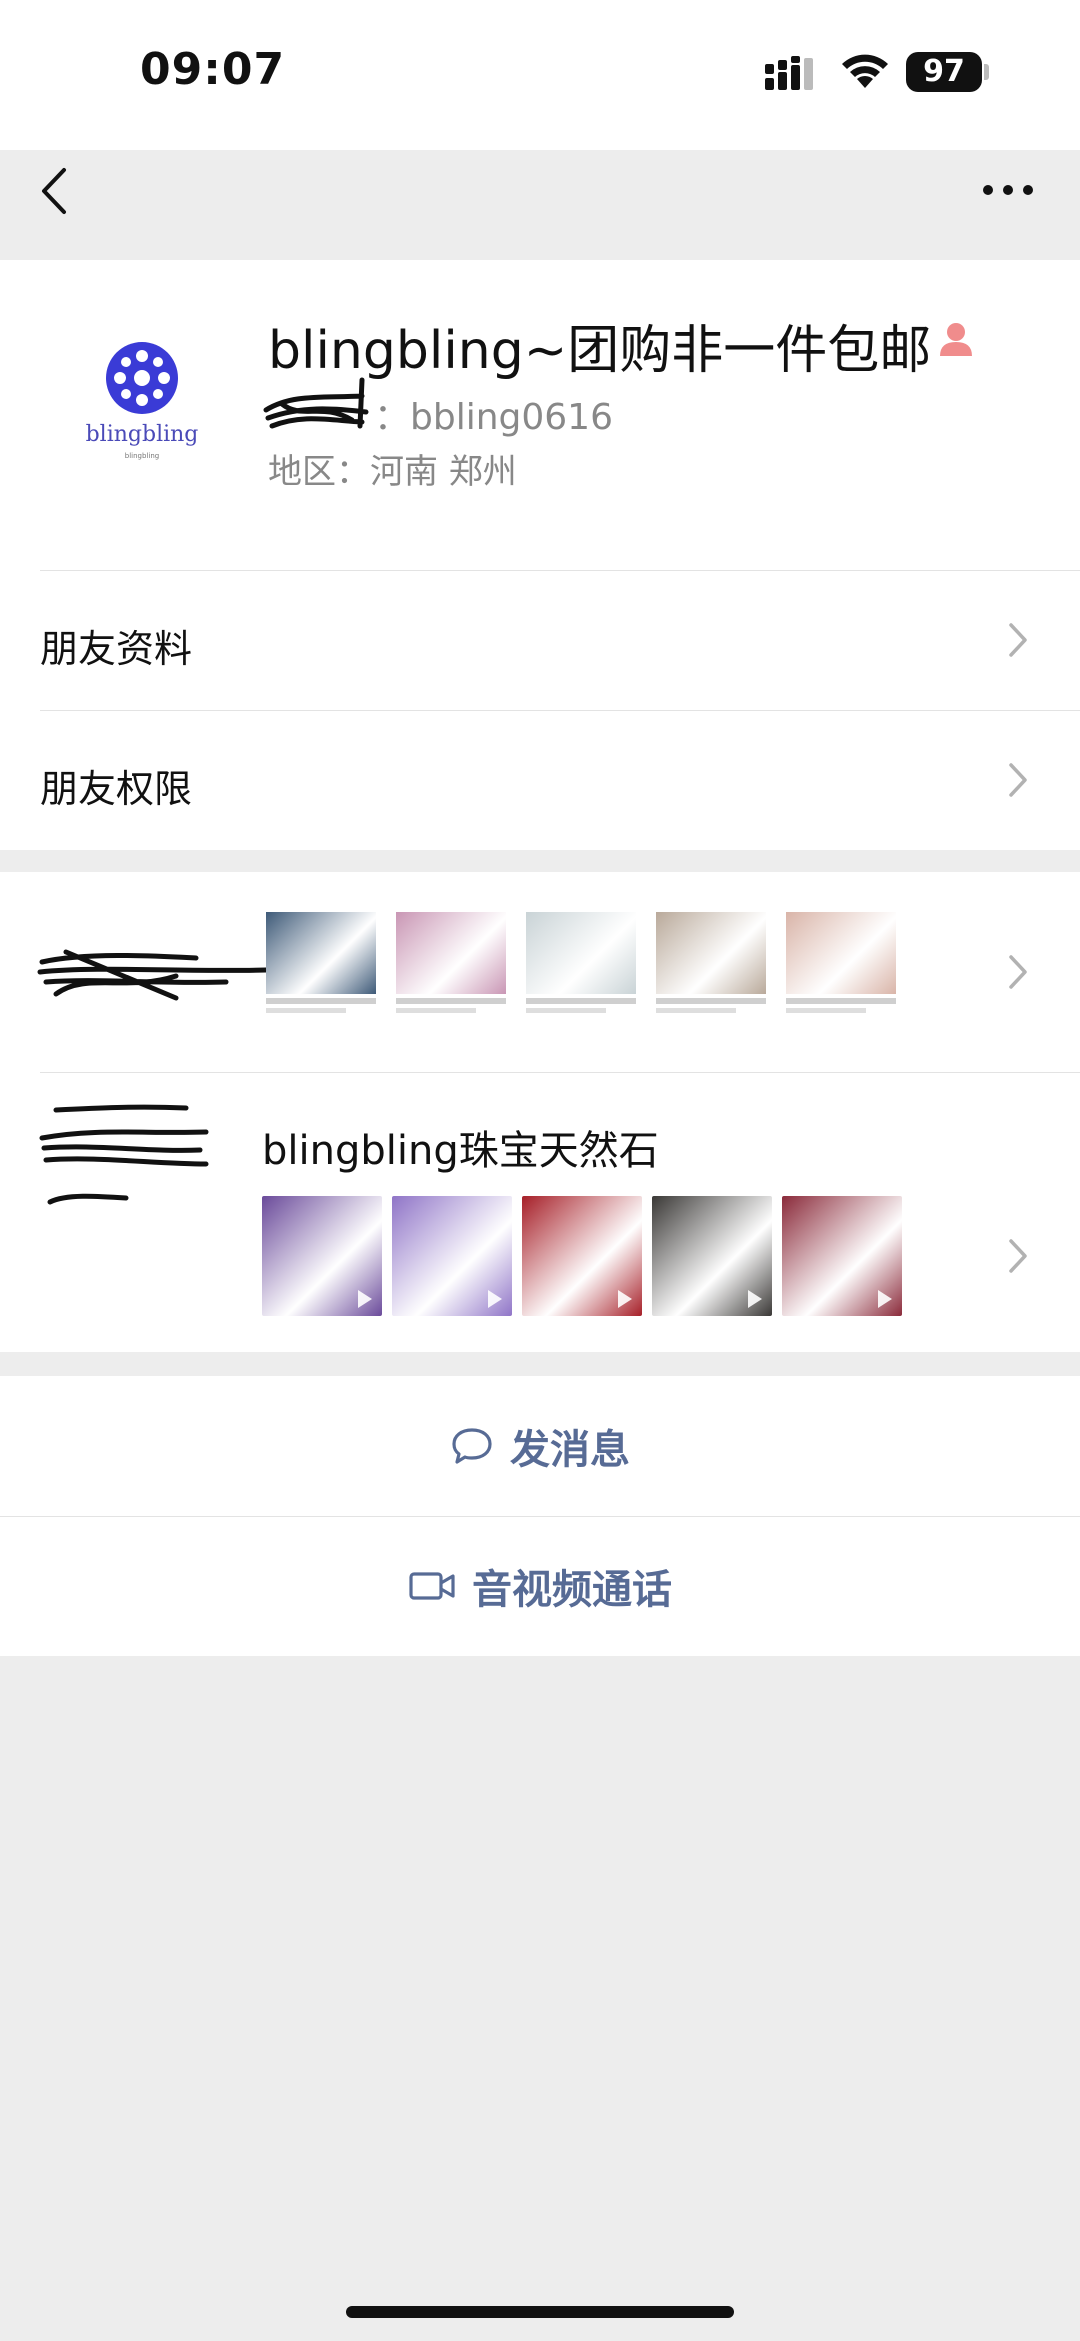  Describe the element at coordinates (540, 2312) in the screenshot. I see `home-indicator` at that location.